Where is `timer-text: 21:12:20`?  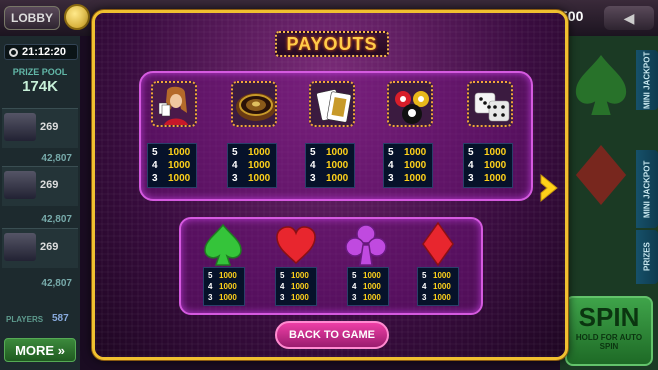
timer-text: 21:12:20 is located at coordinates (44, 52).